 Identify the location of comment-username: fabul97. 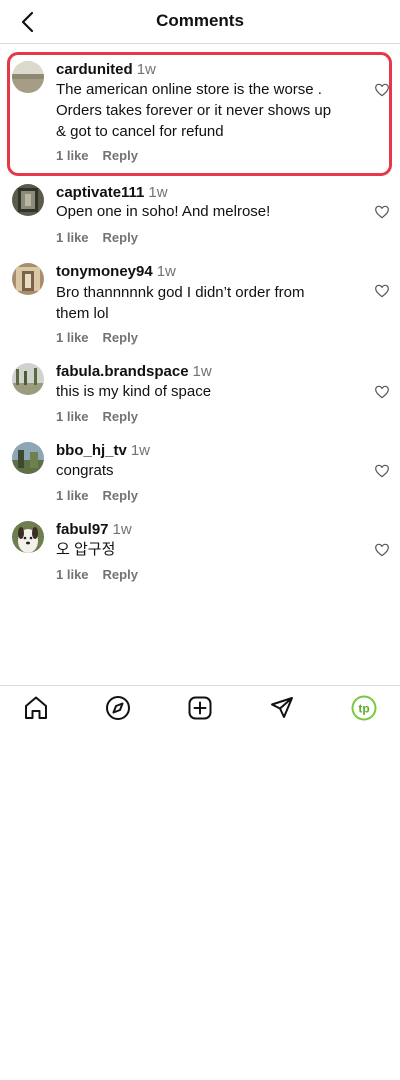
(82, 529).